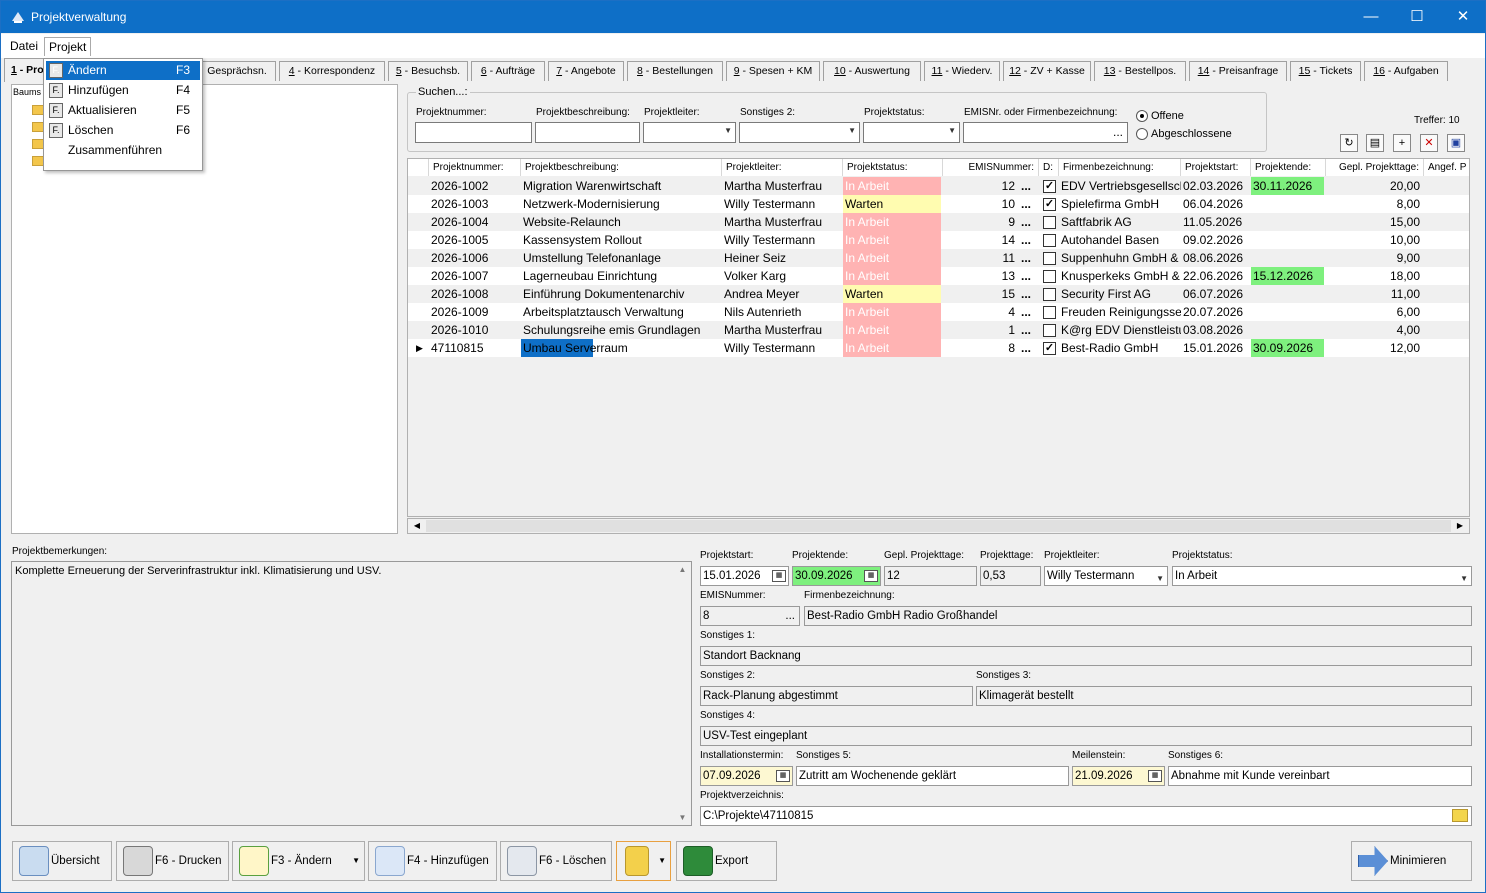 This screenshot has height=893, width=1486. What do you see at coordinates (1417, 17) in the screenshot?
I see `maximize-window-button: ☐` at bounding box center [1417, 17].